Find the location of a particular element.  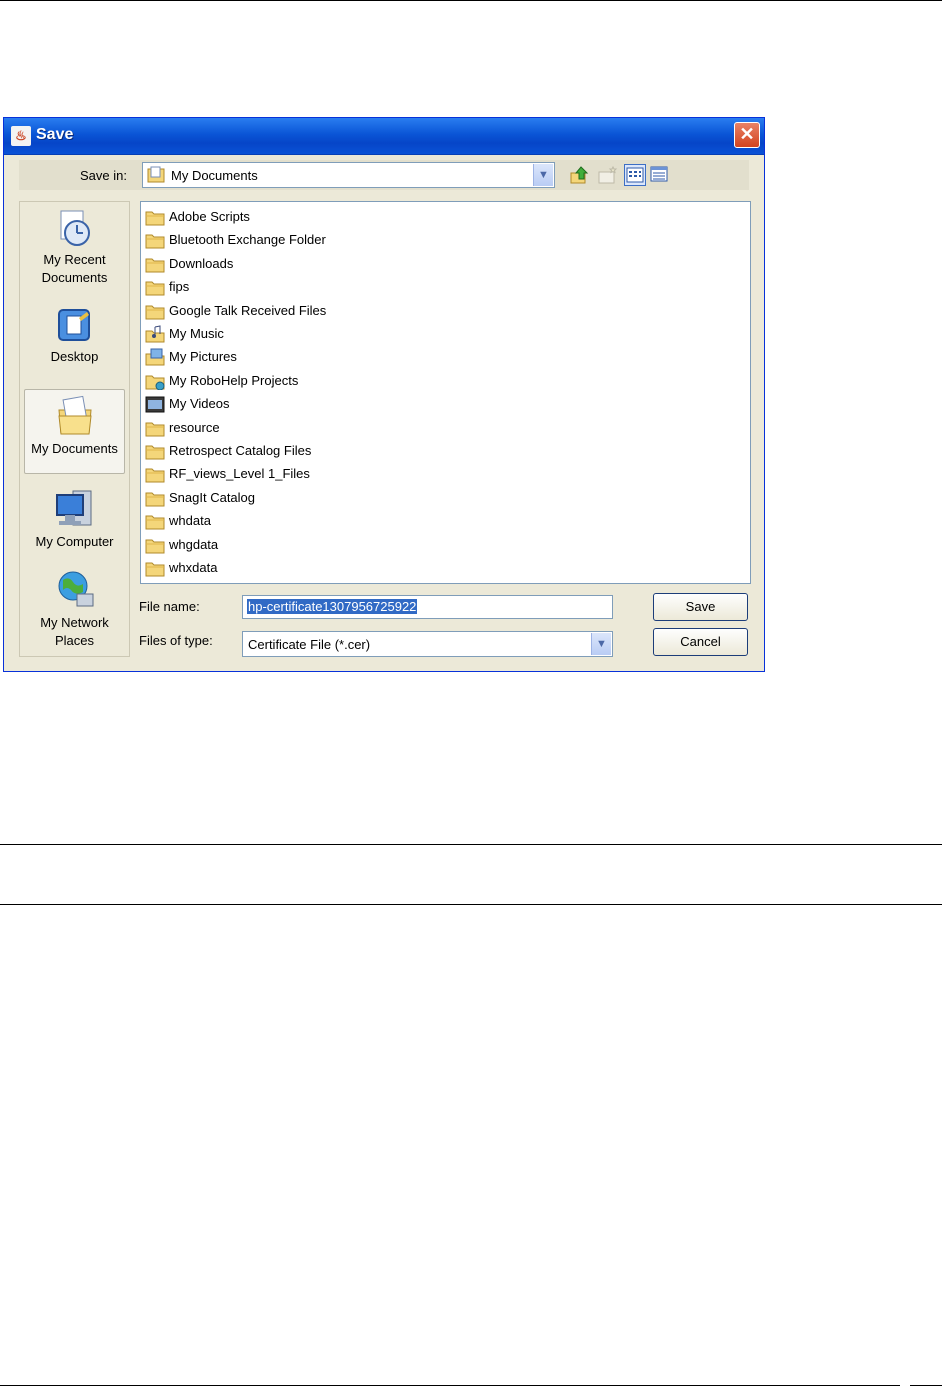

file-name-text: My RoboHelp Projects is located at coordinates (234, 380).